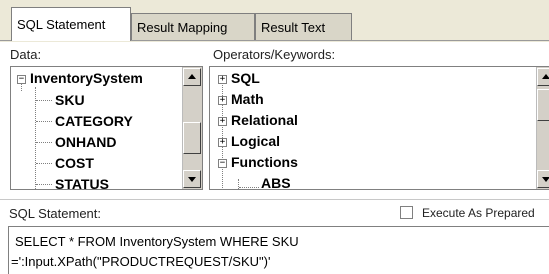 The image size is (549, 274). Describe the element at coordinates (157, 241) in the screenshot. I see `sql-line-1: SELECT * FROM InventorySystem WHERE SKU` at that location.